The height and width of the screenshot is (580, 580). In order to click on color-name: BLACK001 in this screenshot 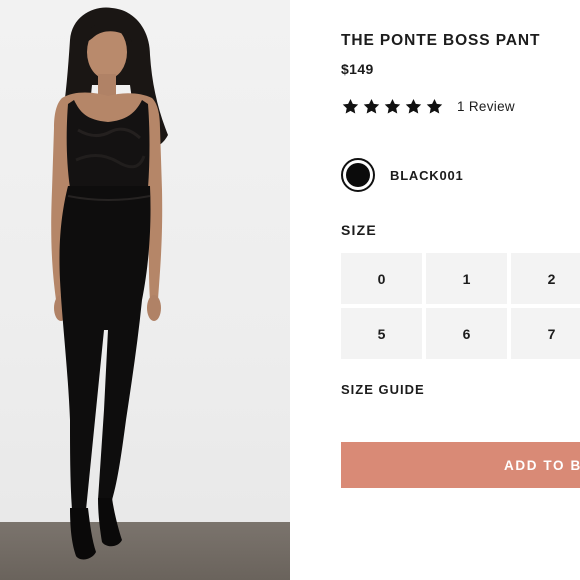, I will do `click(427, 175)`.